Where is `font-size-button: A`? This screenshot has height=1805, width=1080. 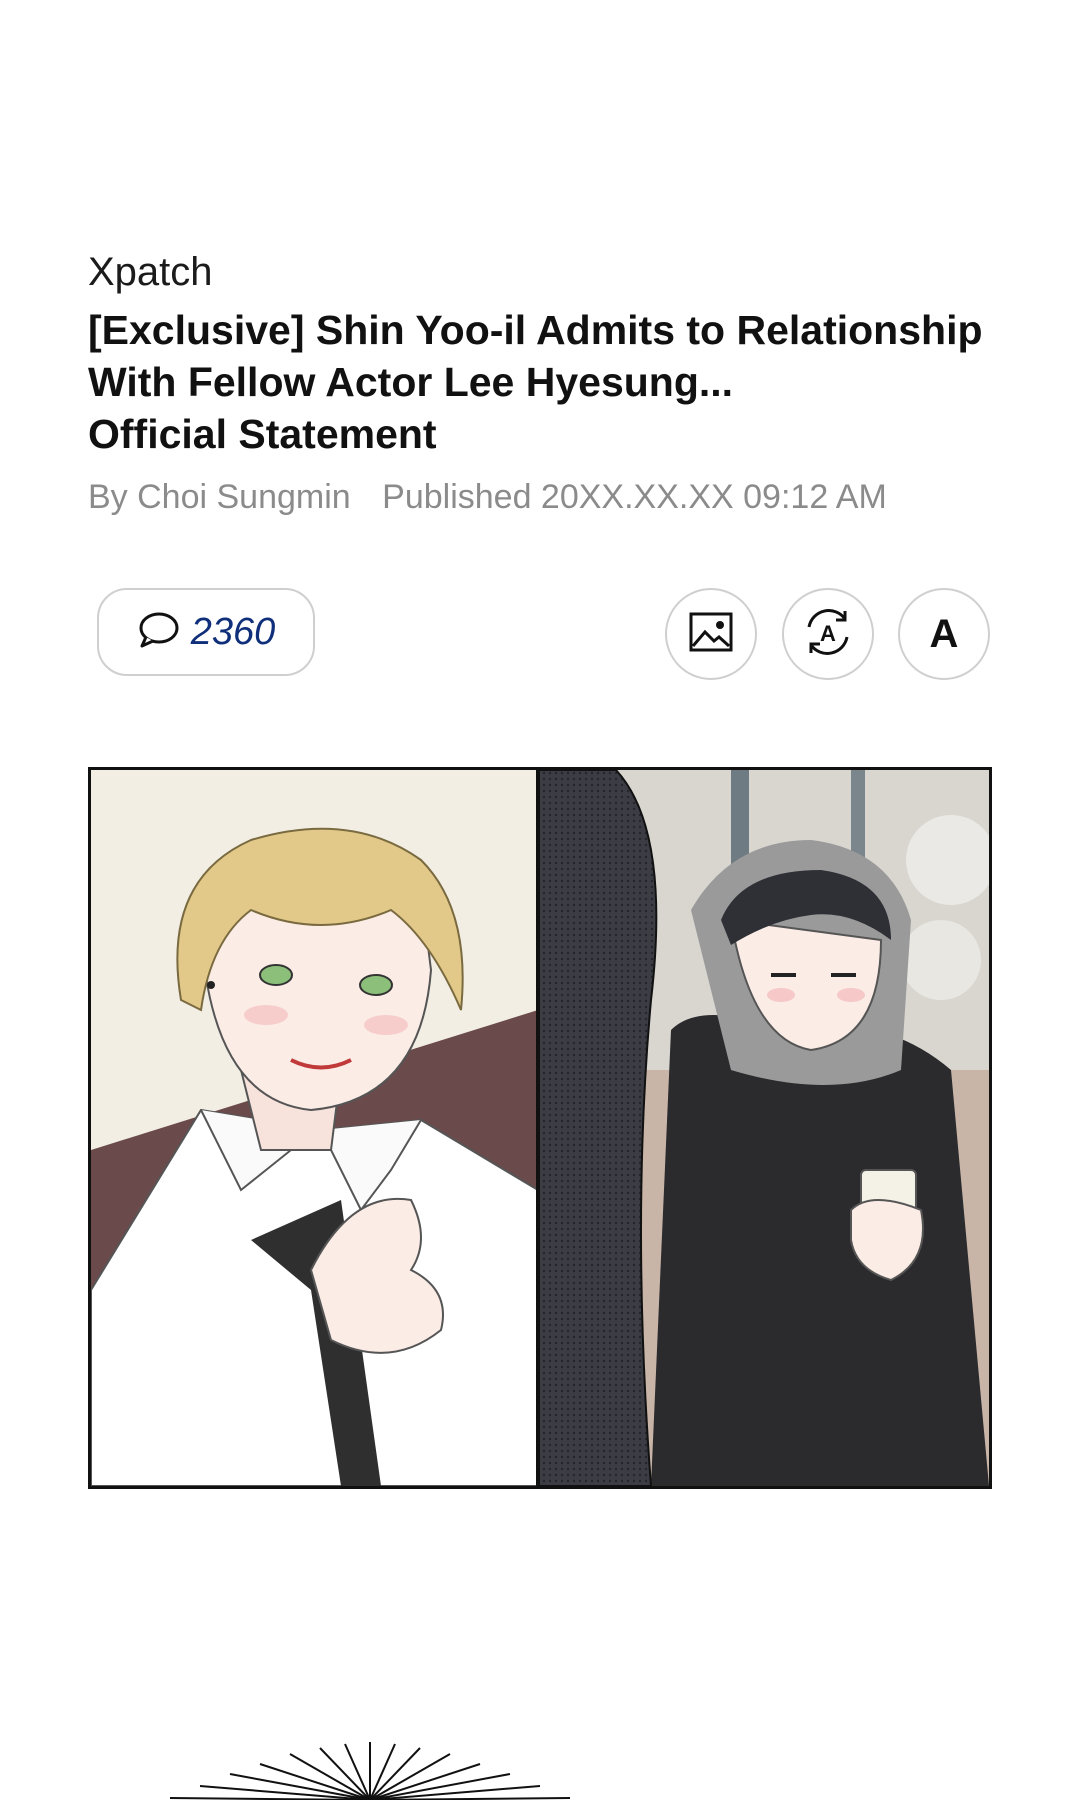 font-size-button: A is located at coordinates (944, 634).